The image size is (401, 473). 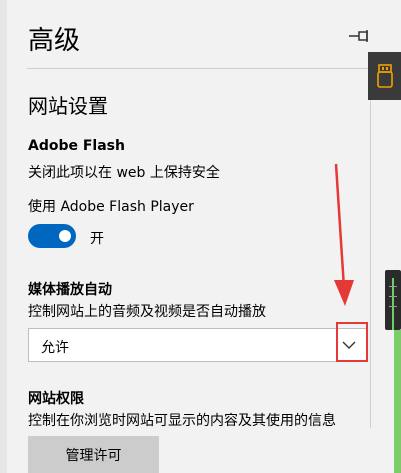 What do you see at coordinates (93, 454) in the screenshot?
I see `manage-permissions-button: 管理许可` at bounding box center [93, 454].